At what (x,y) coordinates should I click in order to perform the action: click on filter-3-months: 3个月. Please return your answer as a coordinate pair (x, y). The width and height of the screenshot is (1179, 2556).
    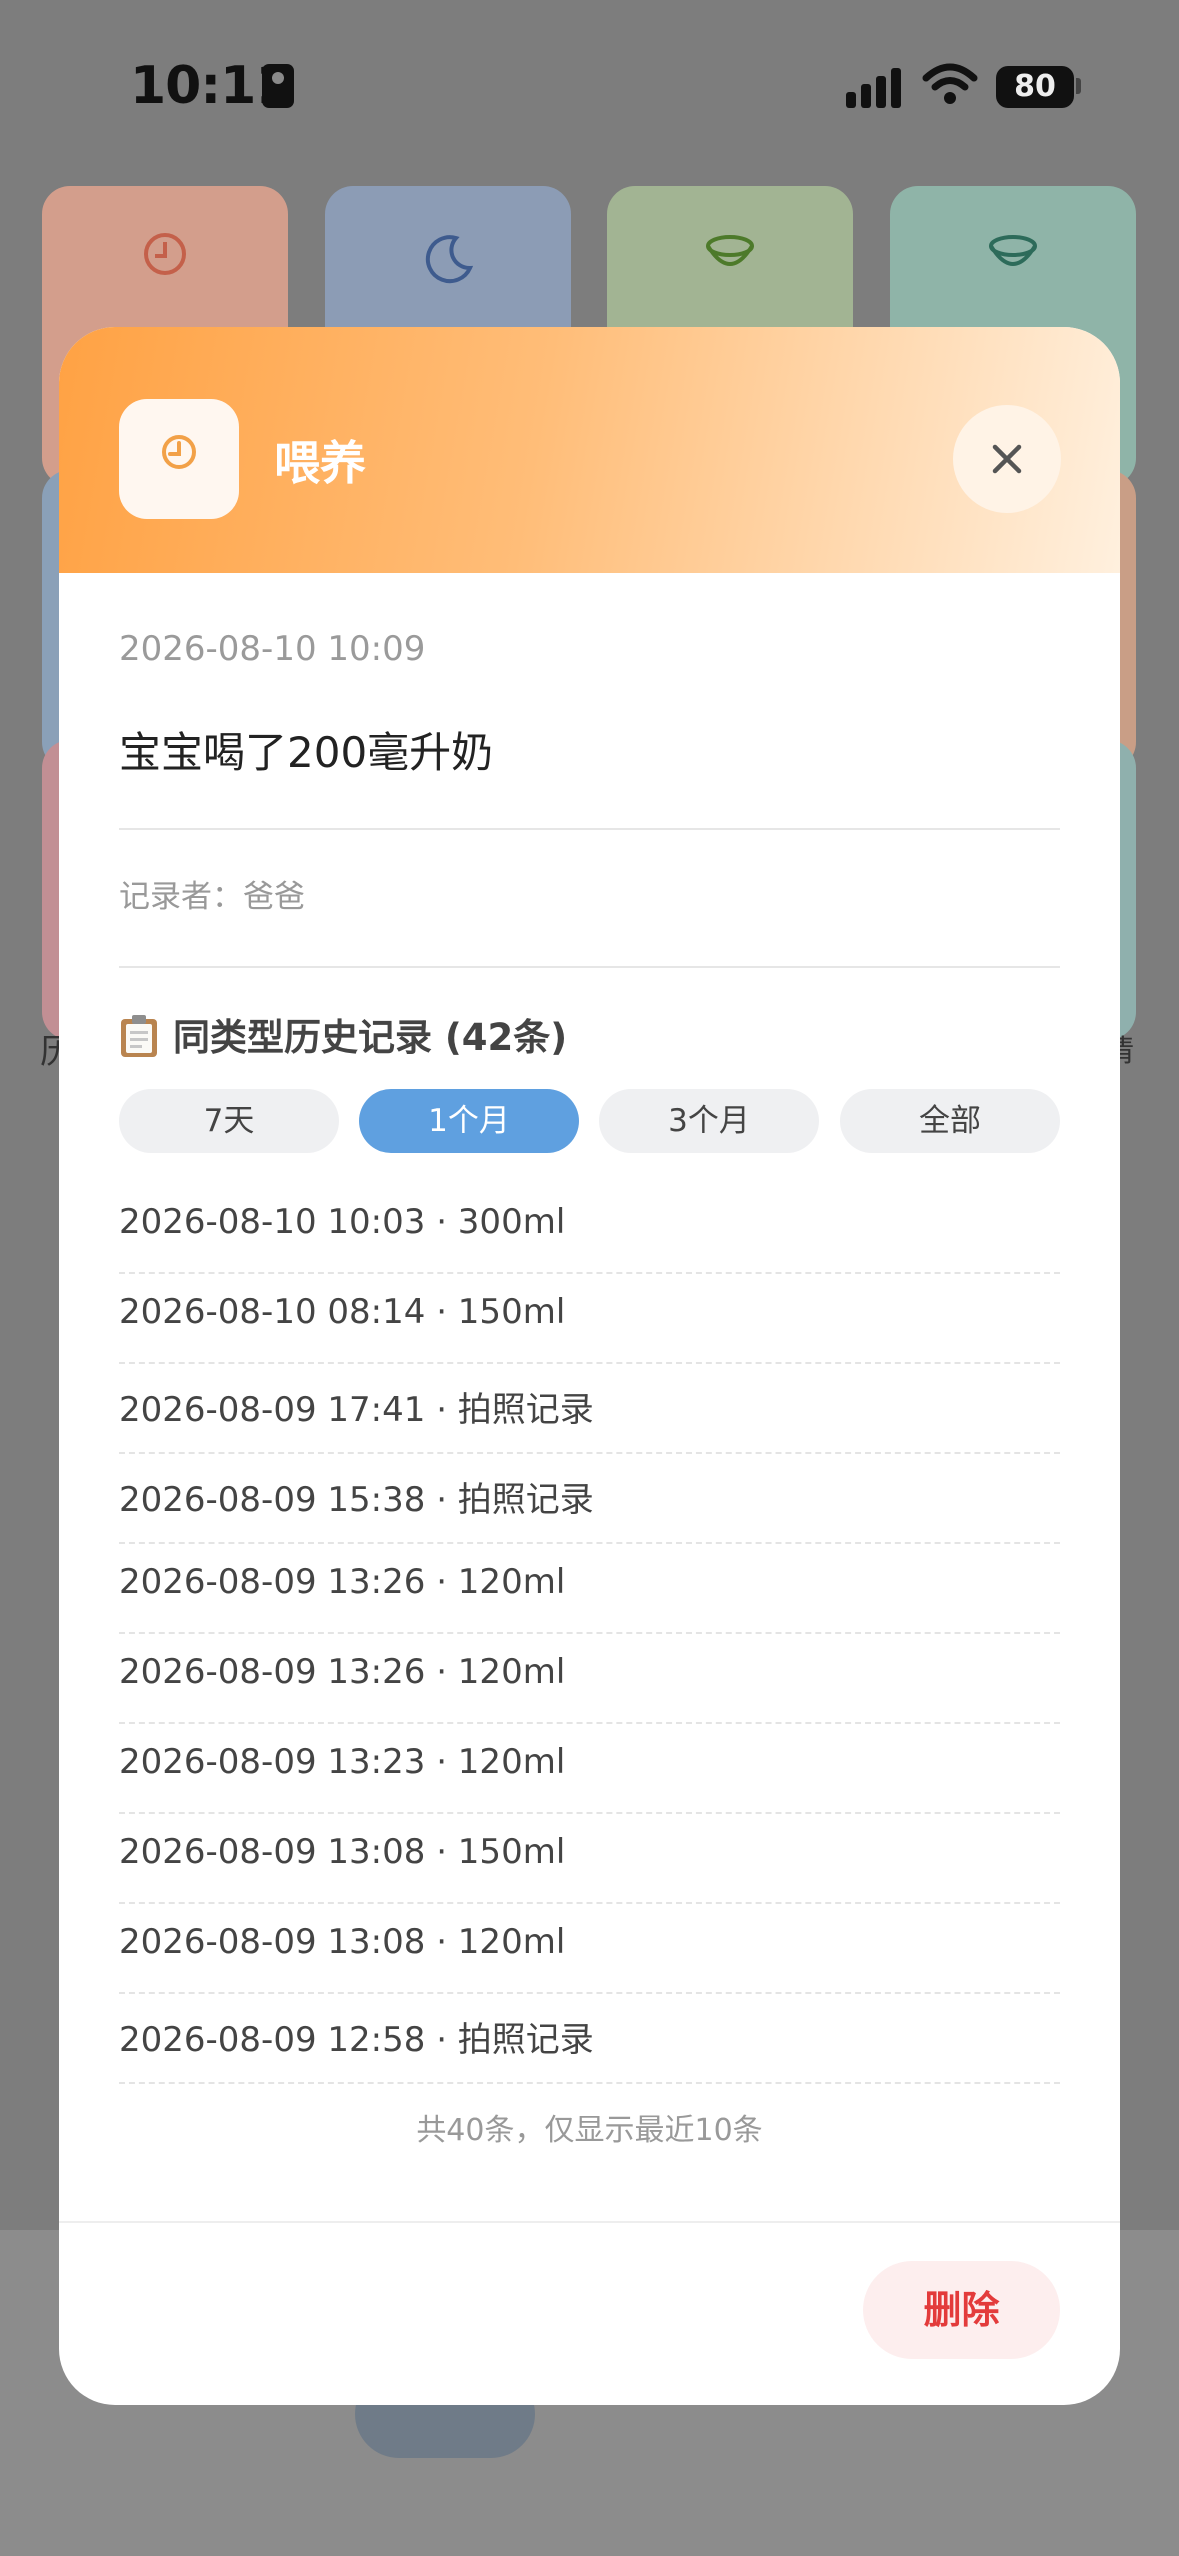
    Looking at the image, I should click on (709, 1121).